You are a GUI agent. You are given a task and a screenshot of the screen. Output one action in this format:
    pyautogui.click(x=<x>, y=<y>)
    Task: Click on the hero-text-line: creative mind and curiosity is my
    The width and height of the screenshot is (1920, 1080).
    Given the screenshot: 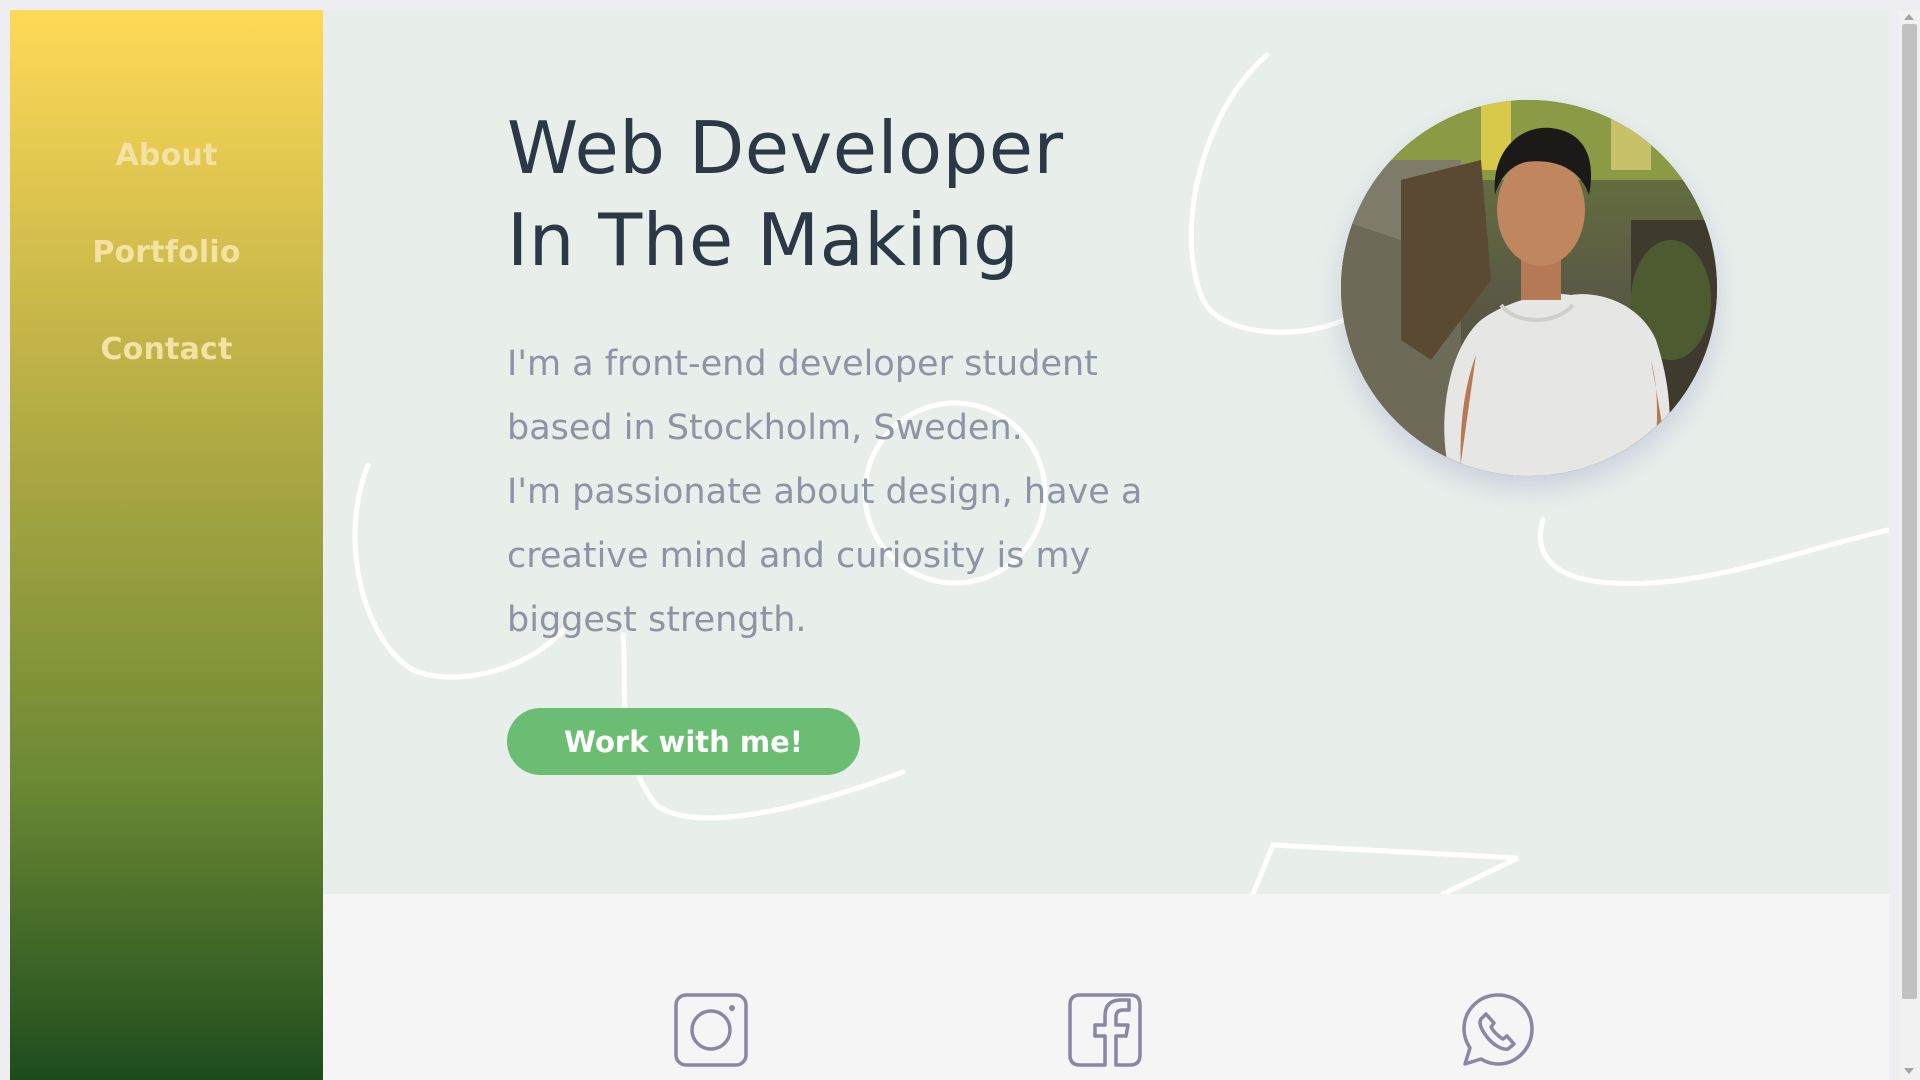 What is the action you would take?
    pyautogui.click(x=799, y=556)
    